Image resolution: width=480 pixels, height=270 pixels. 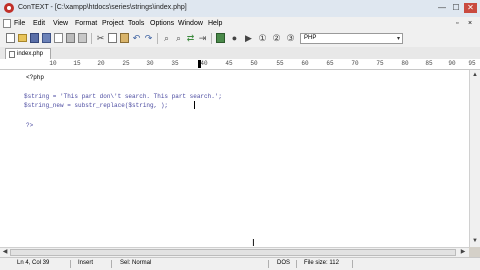 I want to click on ruler-tick-label: 70, so click(x=355, y=63).